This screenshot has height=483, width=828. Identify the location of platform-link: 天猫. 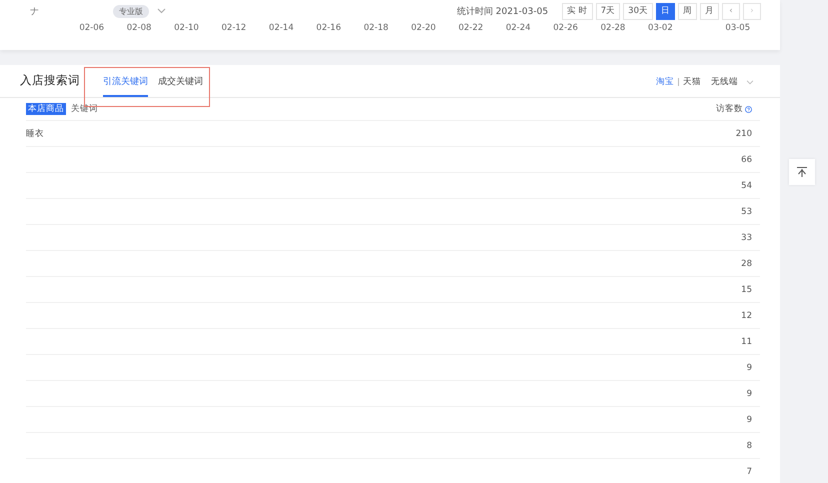
(692, 82).